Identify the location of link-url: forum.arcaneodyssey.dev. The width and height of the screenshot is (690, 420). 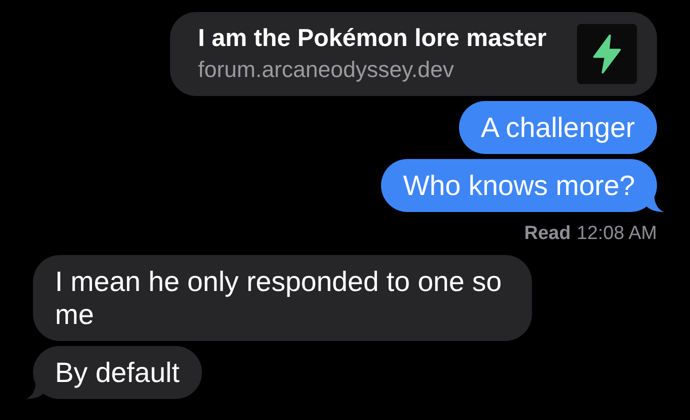
(326, 70).